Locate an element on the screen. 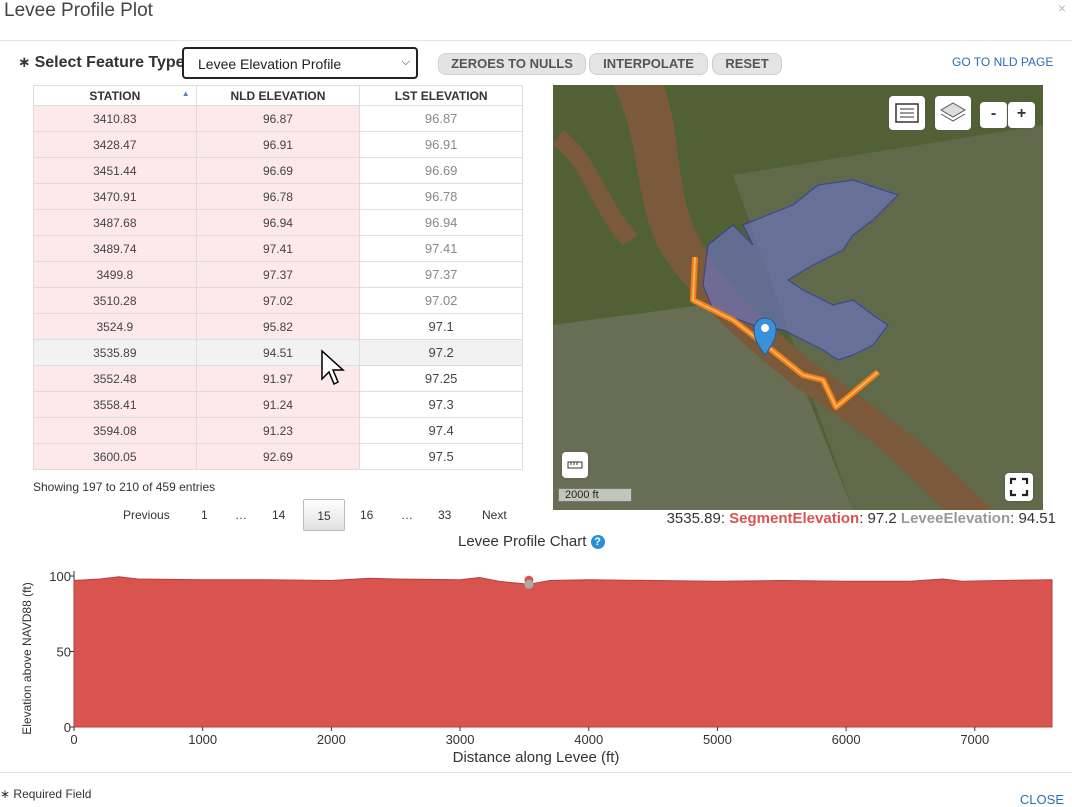 Image resolution: width=1072 pixels, height=807 pixels. x-tick-label: 7000 is located at coordinates (974, 739).